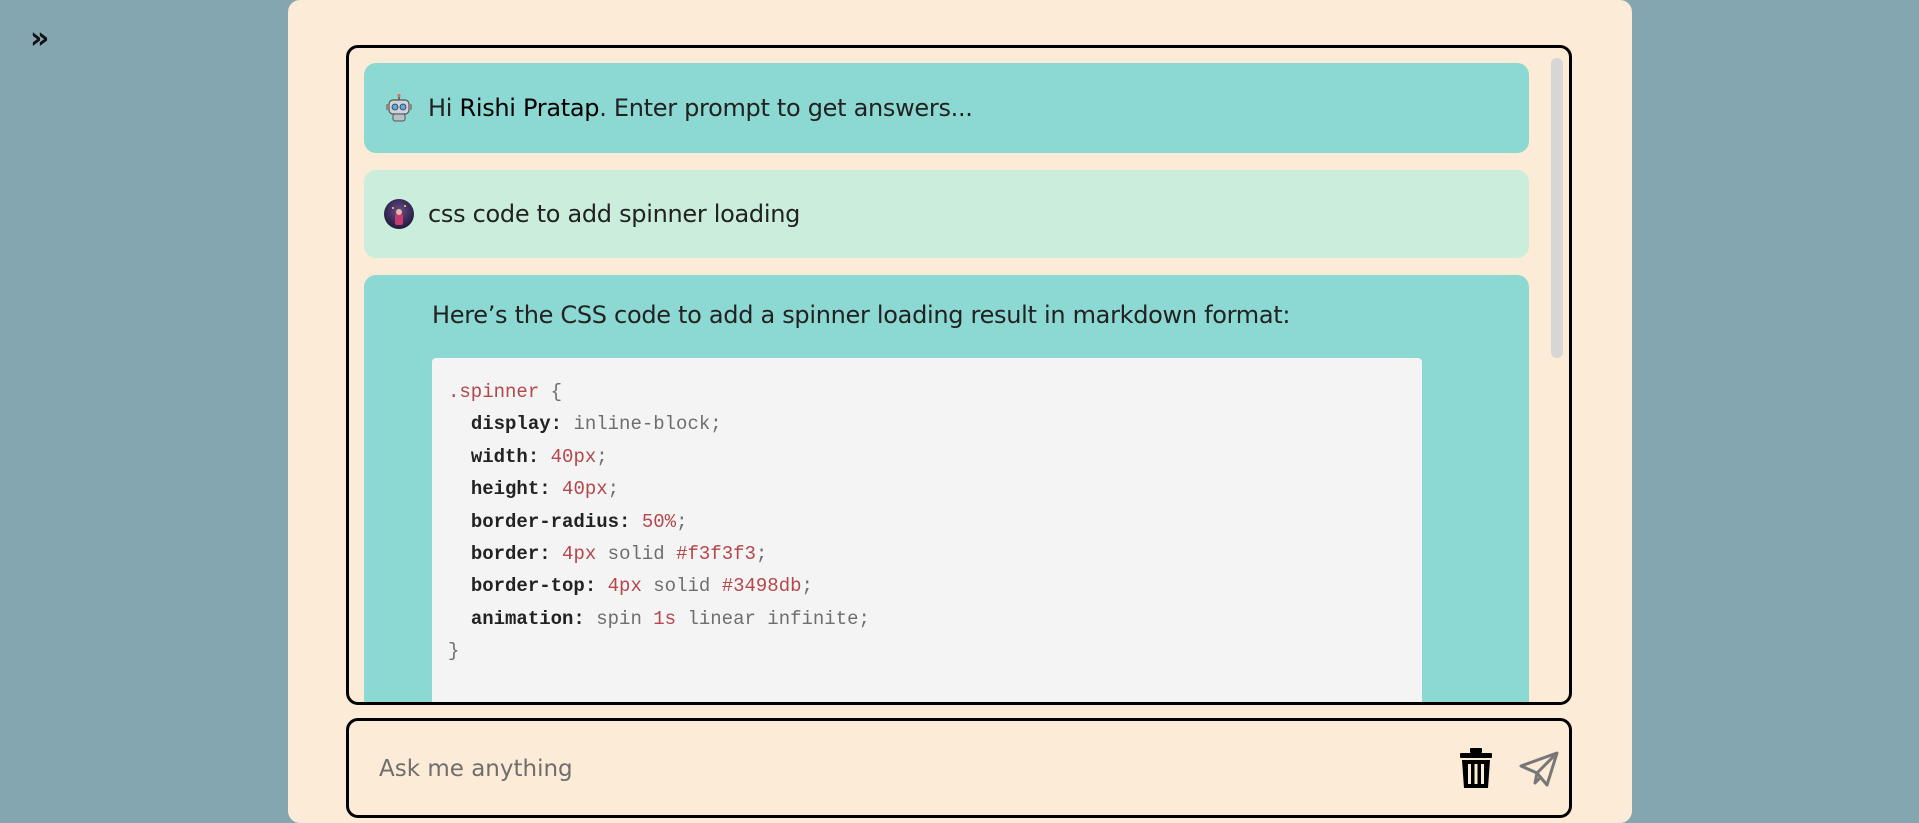 The width and height of the screenshot is (1919, 823). I want to click on code-property: width:, so click(505, 456).